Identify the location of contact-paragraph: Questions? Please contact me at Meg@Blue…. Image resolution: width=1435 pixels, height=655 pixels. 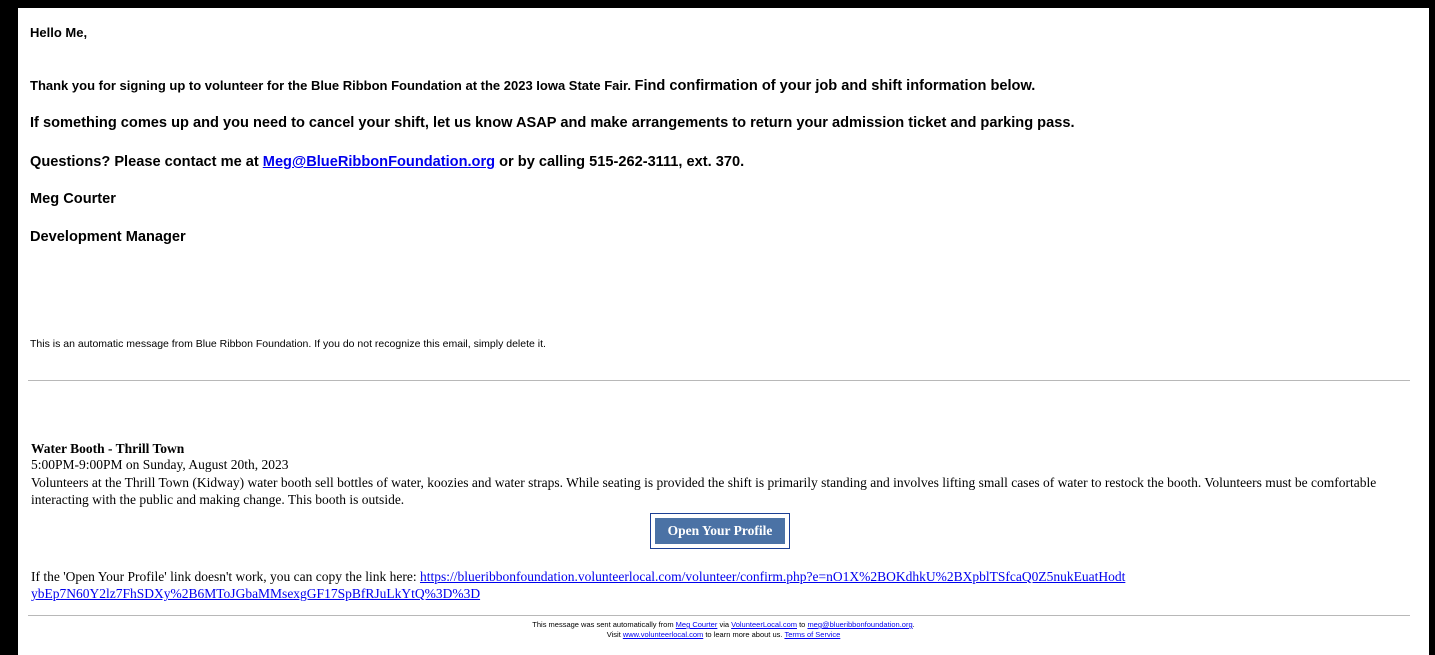
(387, 162).